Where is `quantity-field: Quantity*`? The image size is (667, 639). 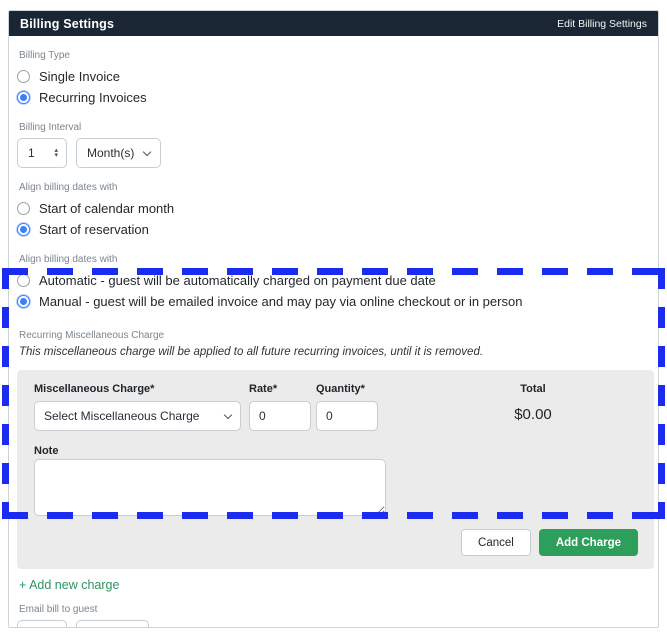 quantity-field: Quantity* is located at coordinates (347, 407).